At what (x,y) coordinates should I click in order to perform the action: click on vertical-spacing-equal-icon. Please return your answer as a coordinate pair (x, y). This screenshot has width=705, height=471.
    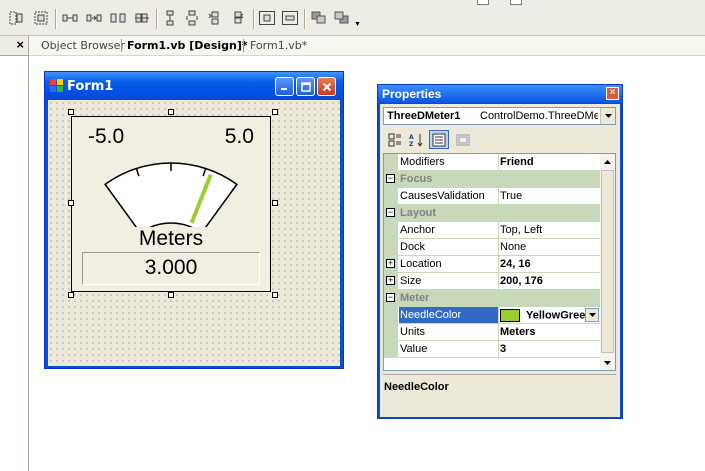
    Looking at the image, I should click on (170, 18).